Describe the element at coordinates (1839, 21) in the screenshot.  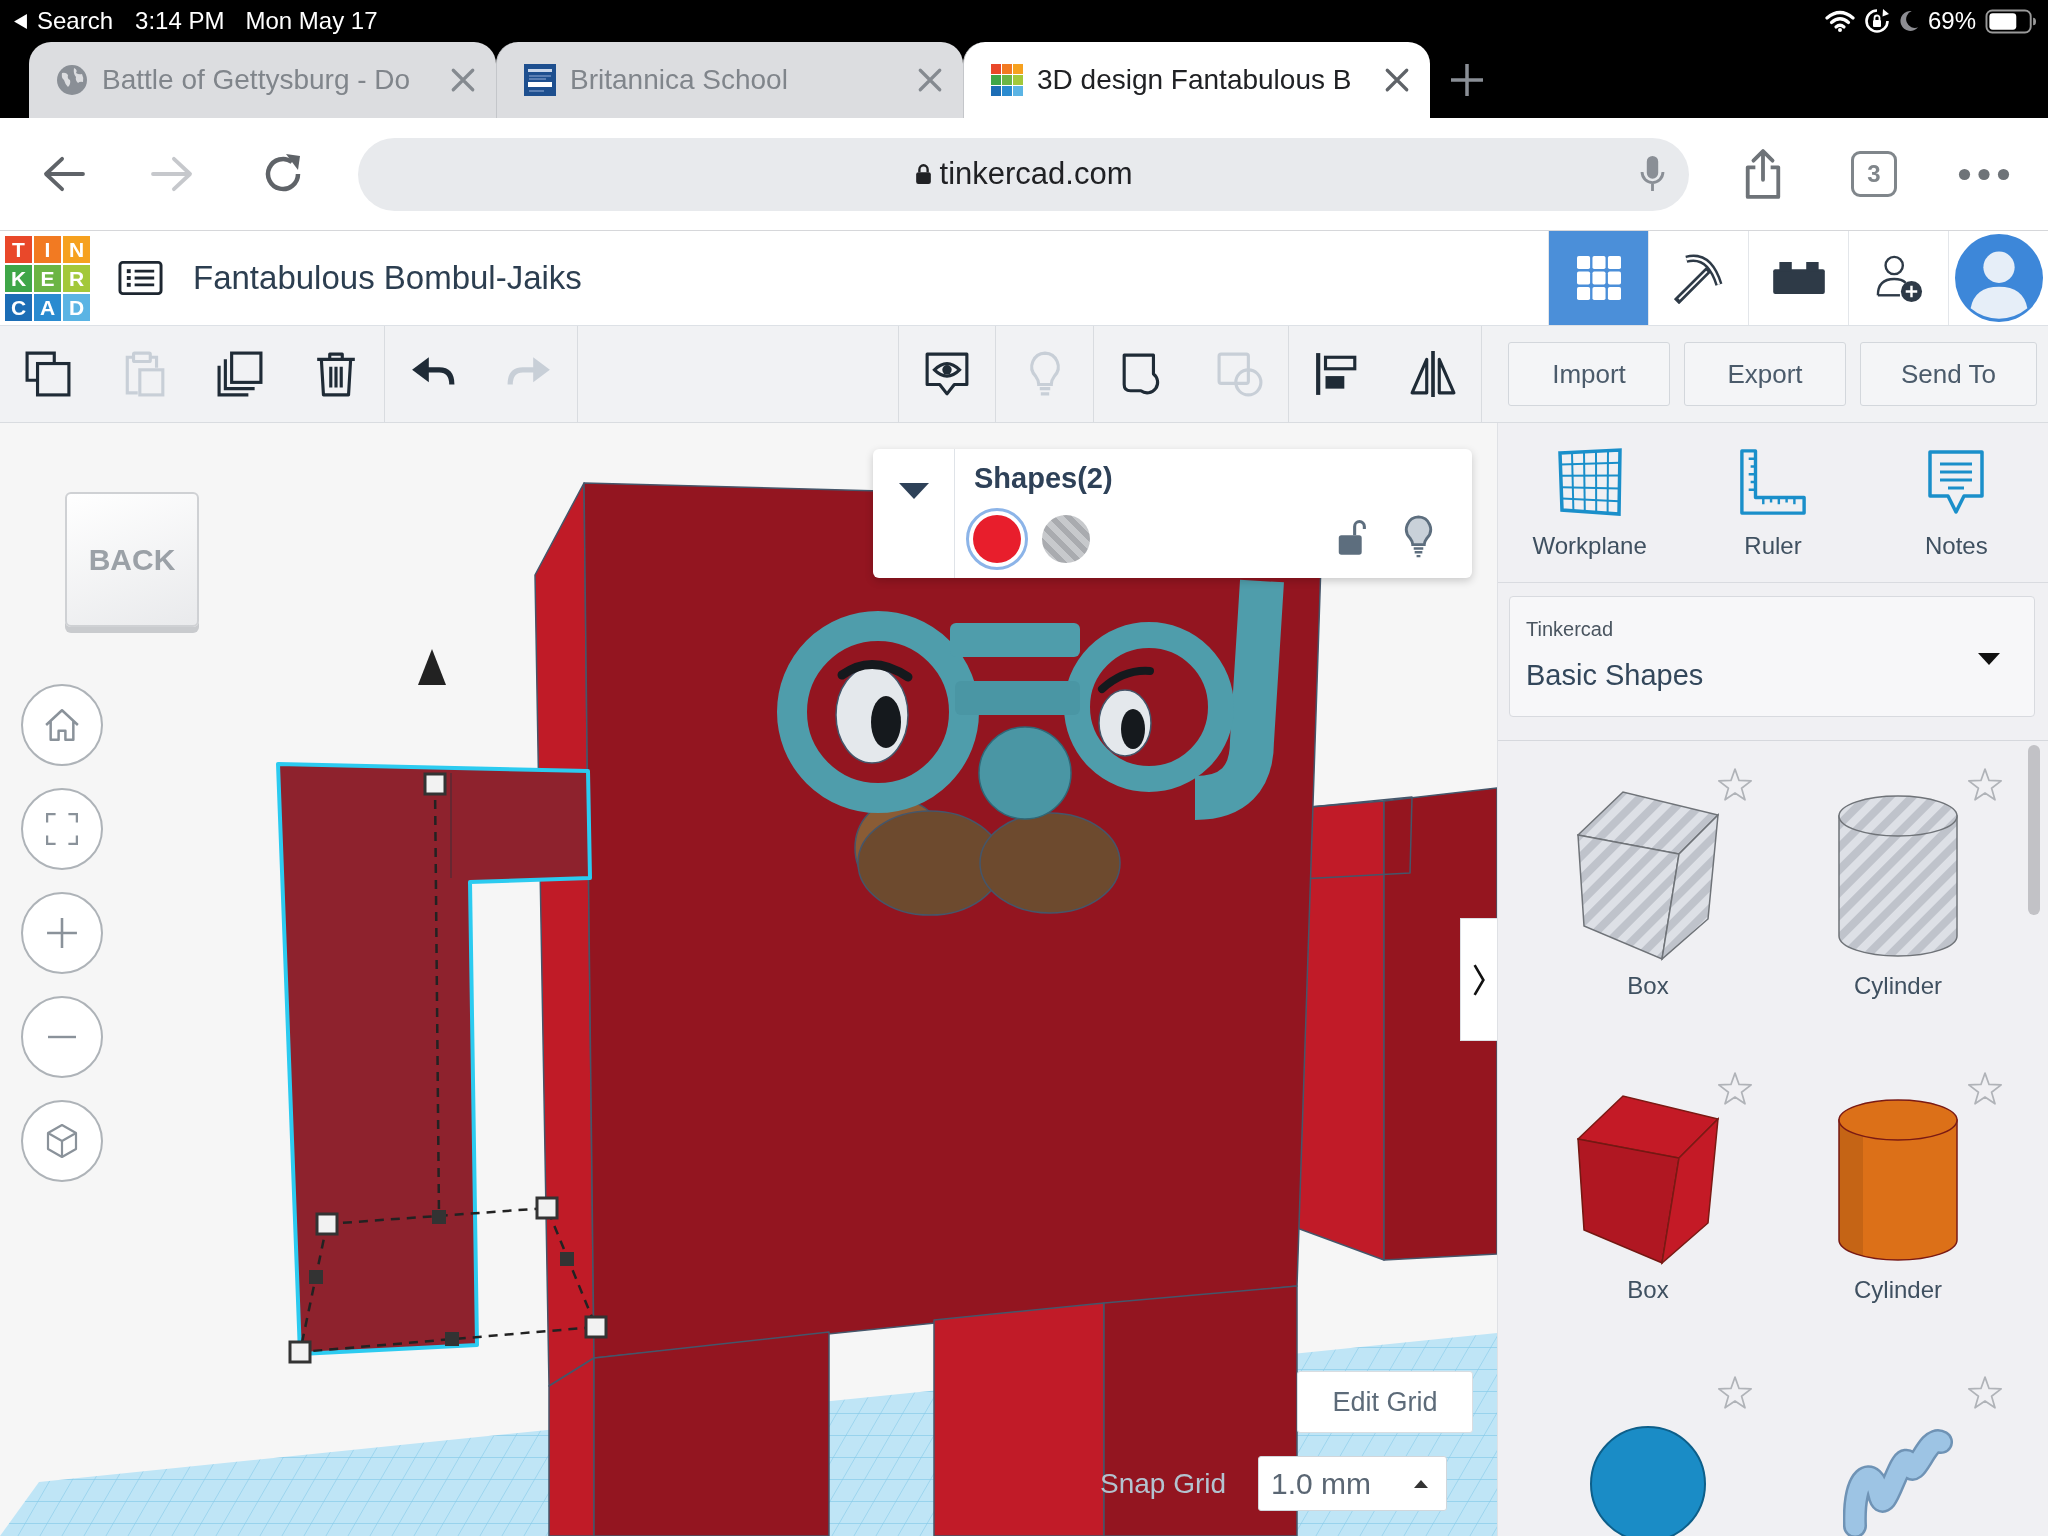
I see `wifi-icon` at that location.